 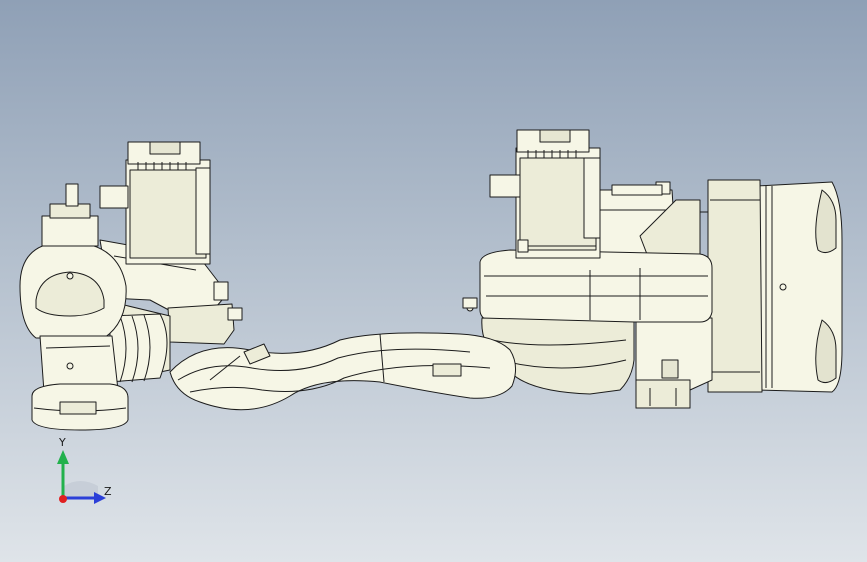 What do you see at coordinates (771, 286) in the screenshot?
I see `base-flange` at bounding box center [771, 286].